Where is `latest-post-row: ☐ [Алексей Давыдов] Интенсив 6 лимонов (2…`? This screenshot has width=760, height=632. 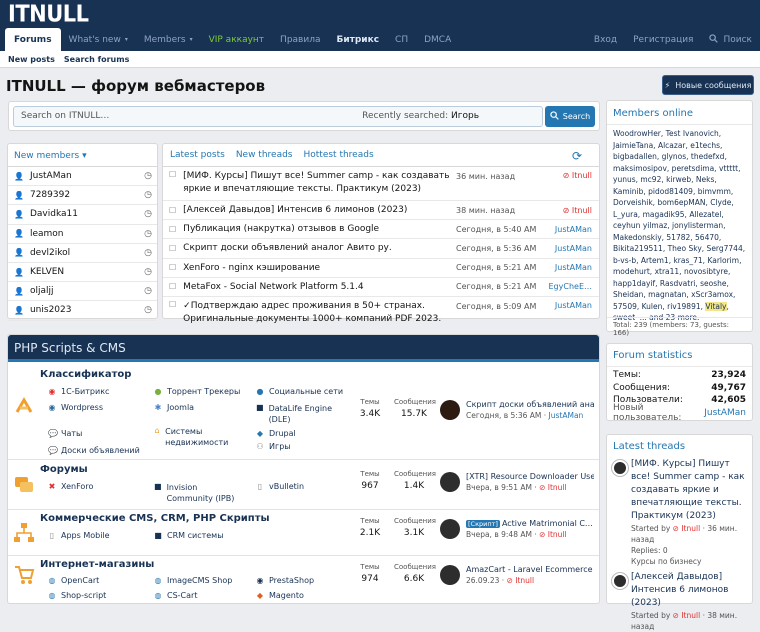
latest-post-row: ☐ [Алексей Давыдов] Интенсив 6 лимонов (2… is located at coordinates (381, 211).